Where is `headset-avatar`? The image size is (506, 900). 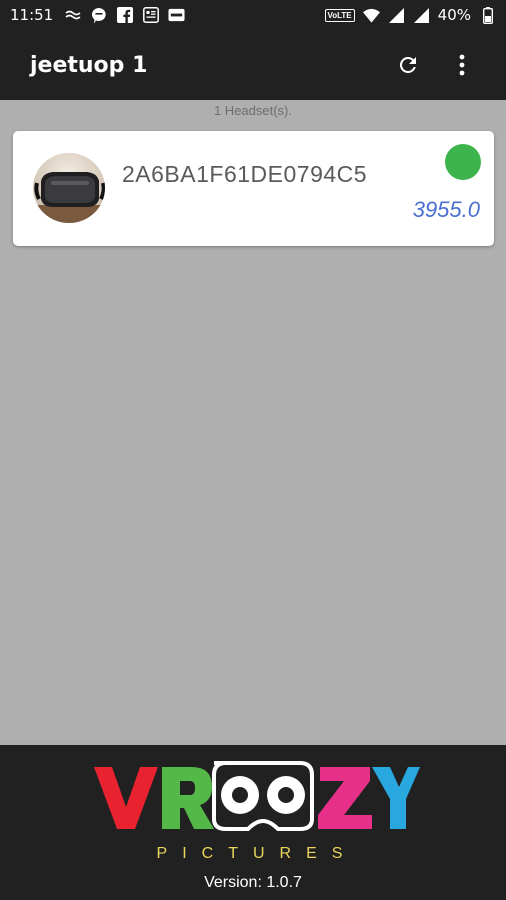
headset-avatar is located at coordinates (69, 188).